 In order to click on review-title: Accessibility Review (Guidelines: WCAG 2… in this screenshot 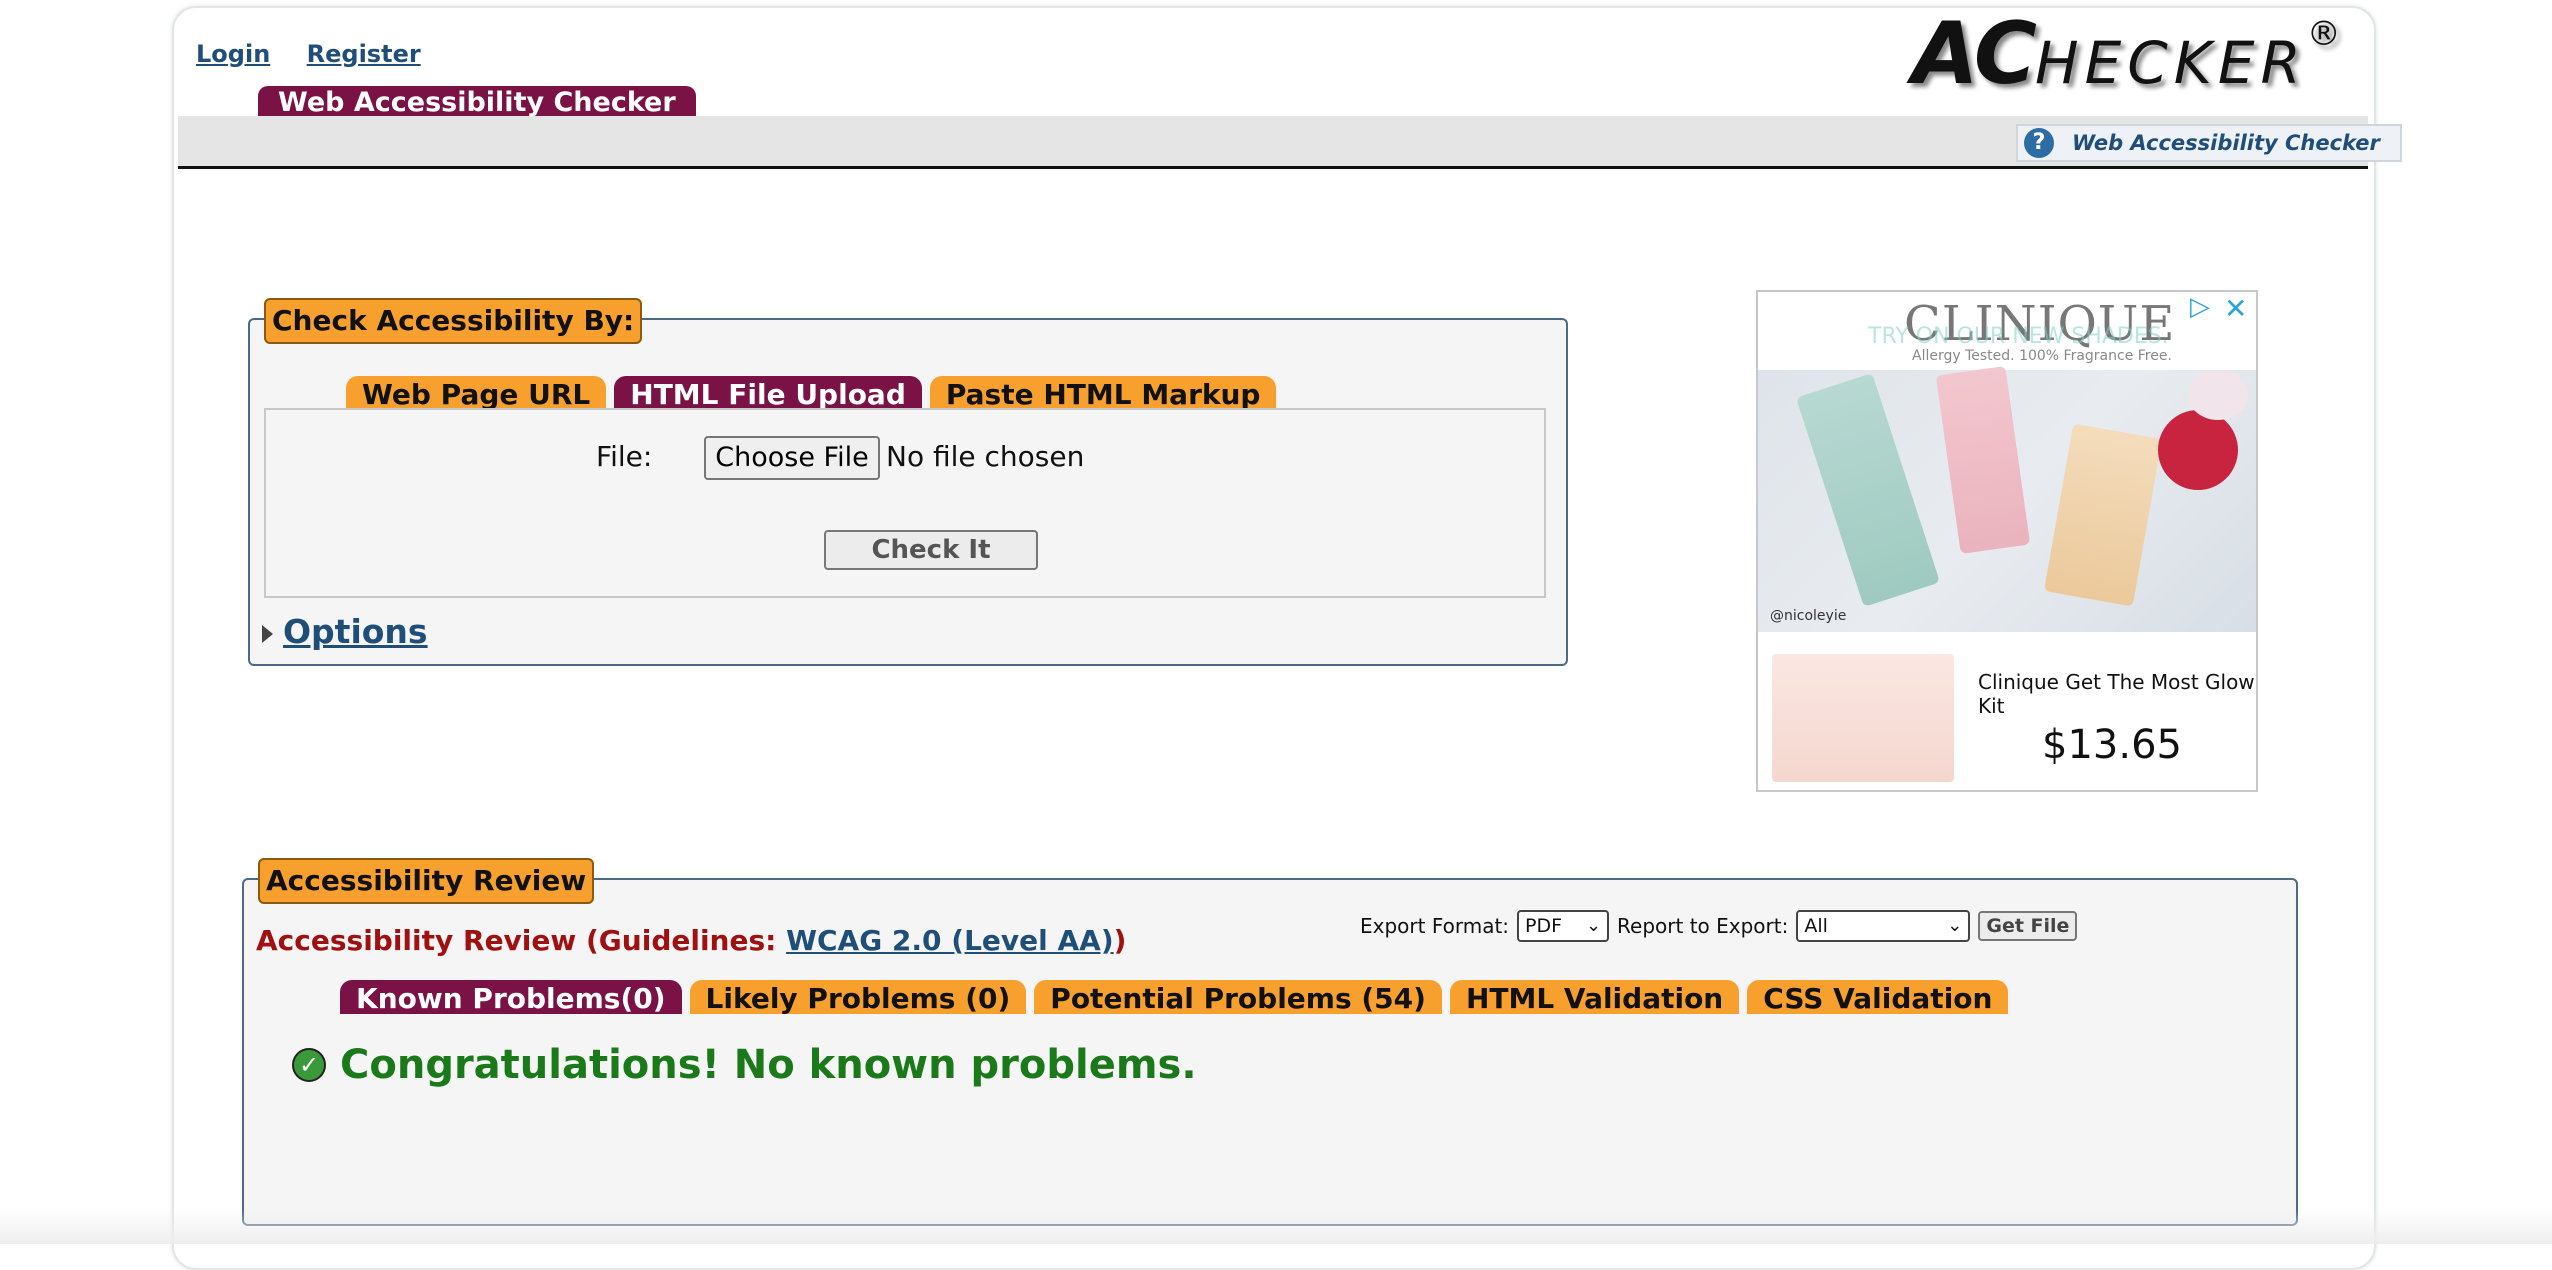, I will do `click(691, 940)`.